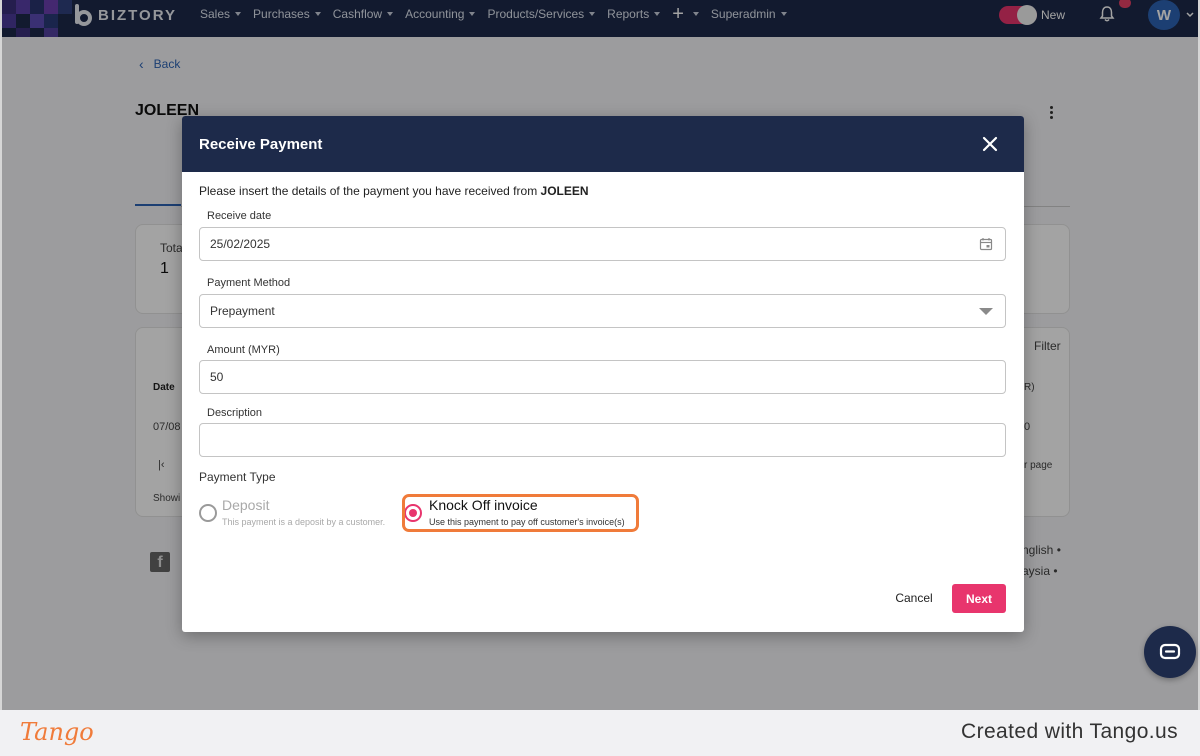 This screenshot has height=756, width=1200. Describe the element at coordinates (520, 513) in the screenshot. I see `step-highlight-box` at that location.